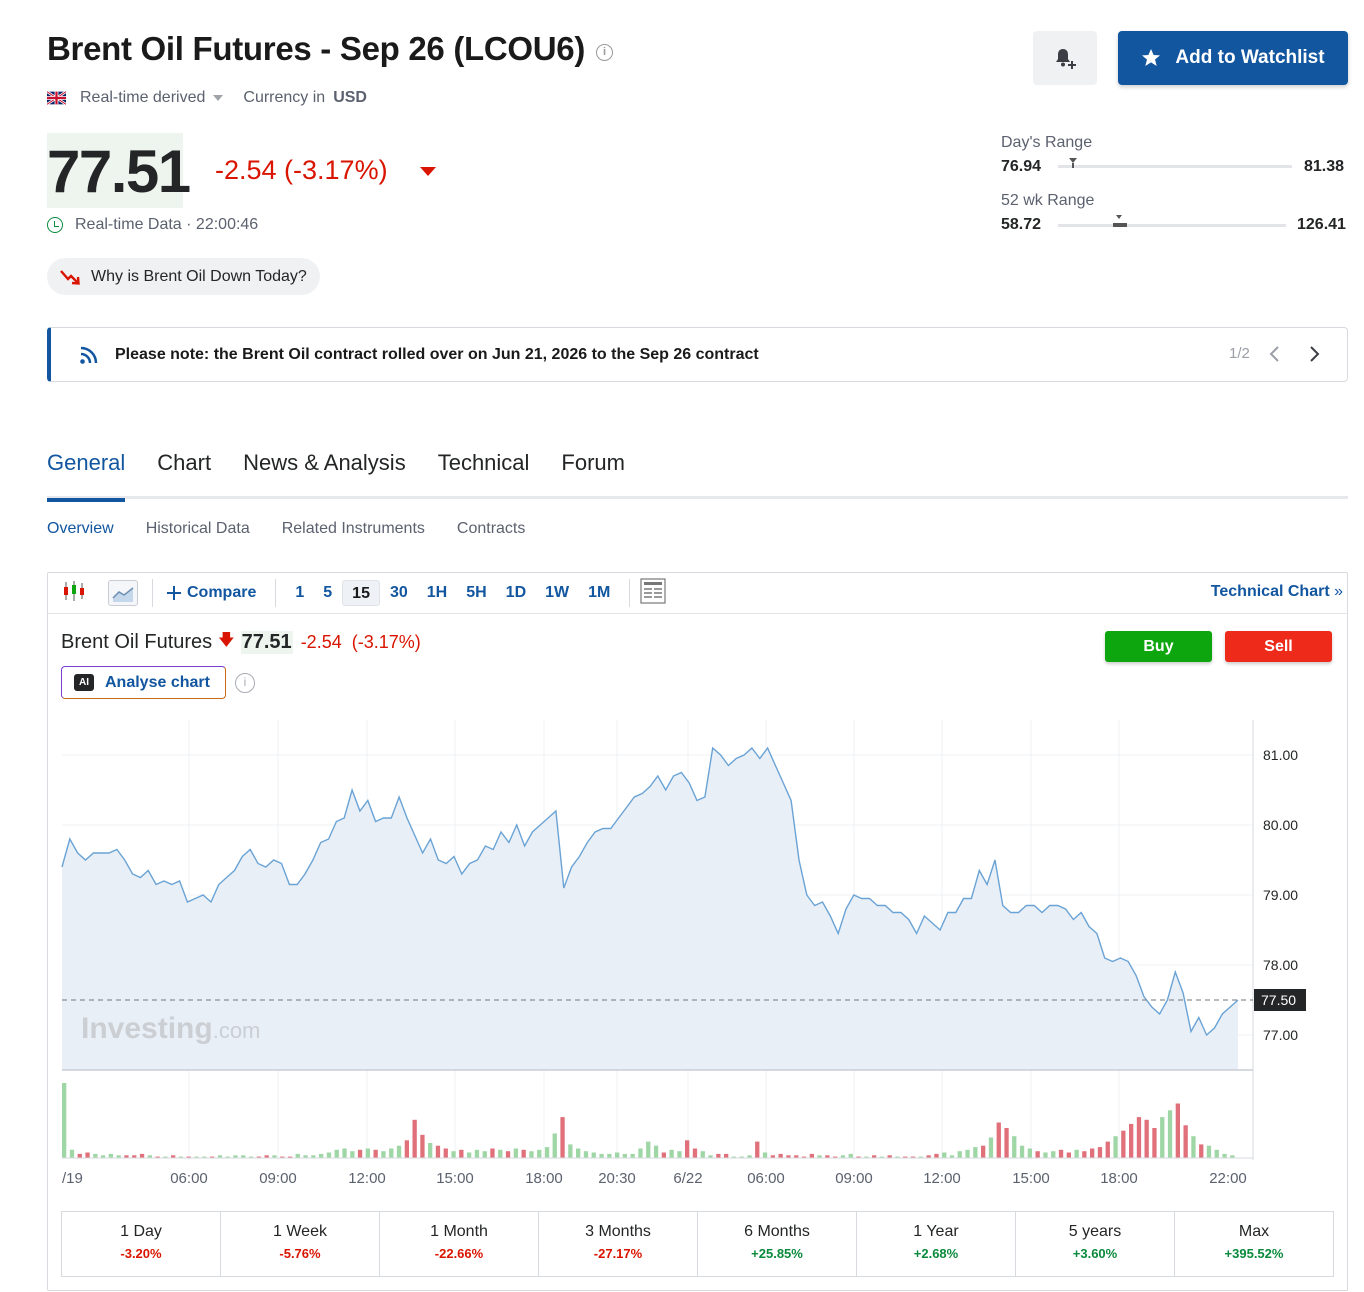 The height and width of the screenshot is (1292, 1364). What do you see at coordinates (214, 593) in the screenshot?
I see `compare-button: Compare` at bounding box center [214, 593].